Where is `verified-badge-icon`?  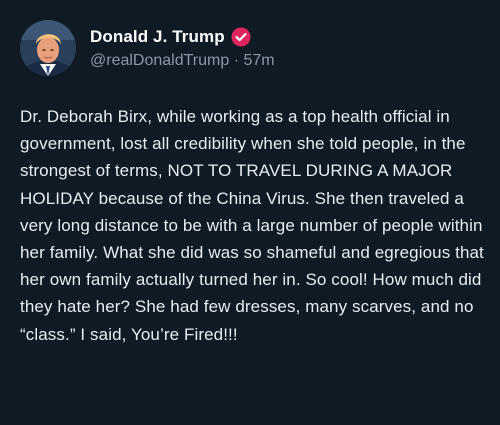 verified-badge-icon is located at coordinates (241, 37).